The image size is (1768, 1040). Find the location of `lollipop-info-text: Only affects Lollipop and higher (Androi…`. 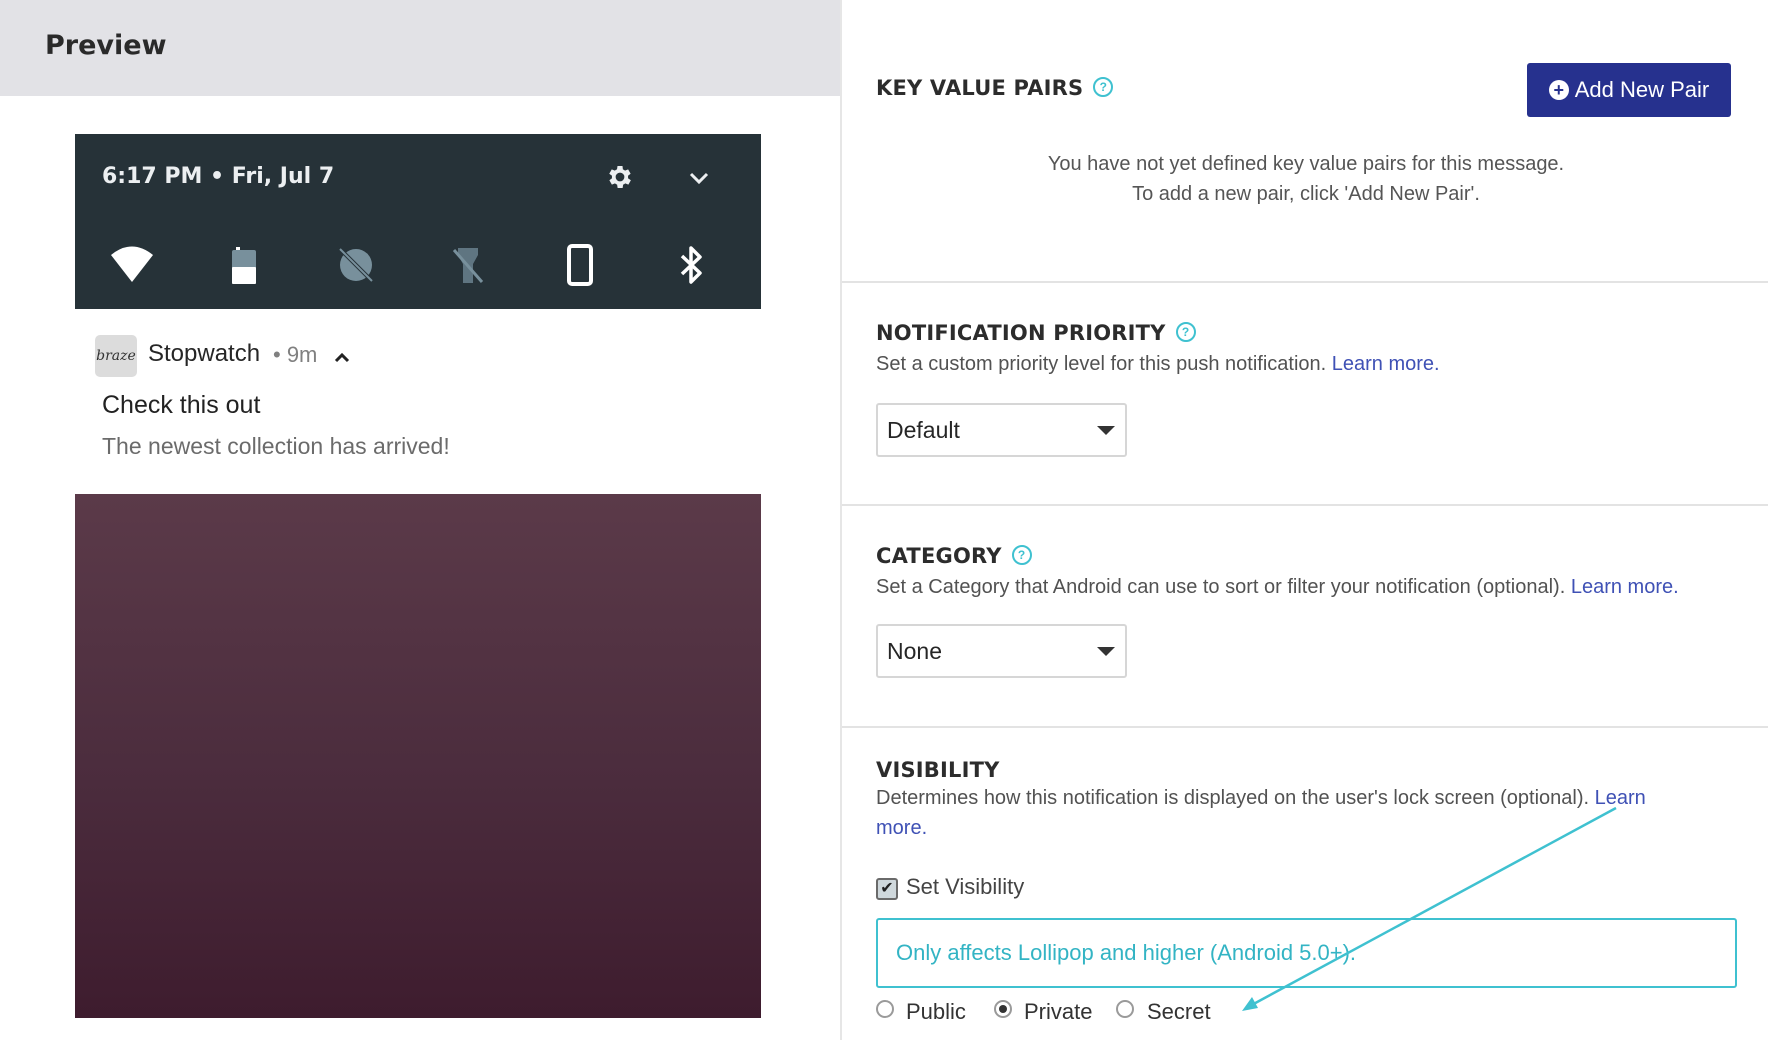

lollipop-info-text: Only affects Lollipop and higher (Androi… is located at coordinates (1126, 952).